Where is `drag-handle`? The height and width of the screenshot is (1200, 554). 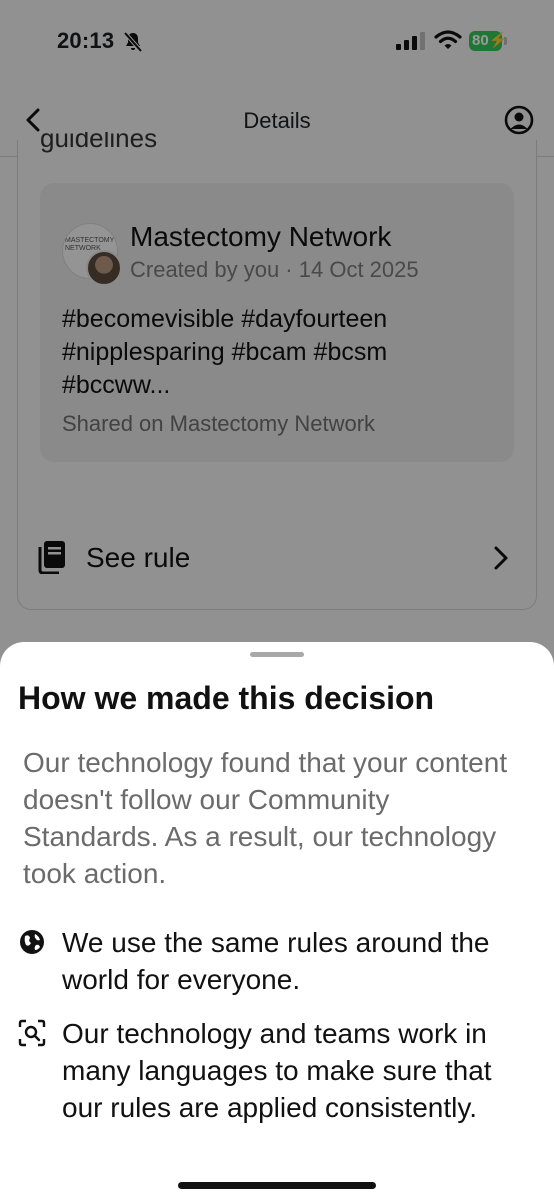 drag-handle is located at coordinates (277, 654).